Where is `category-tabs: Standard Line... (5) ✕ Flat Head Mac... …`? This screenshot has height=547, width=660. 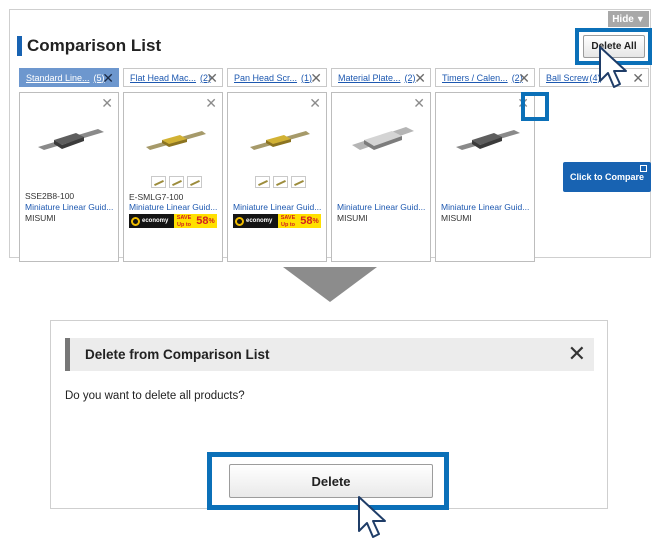
category-tabs: Standard Line... (5) ✕ Flat Head Mac... … is located at coordinates (334, 77).